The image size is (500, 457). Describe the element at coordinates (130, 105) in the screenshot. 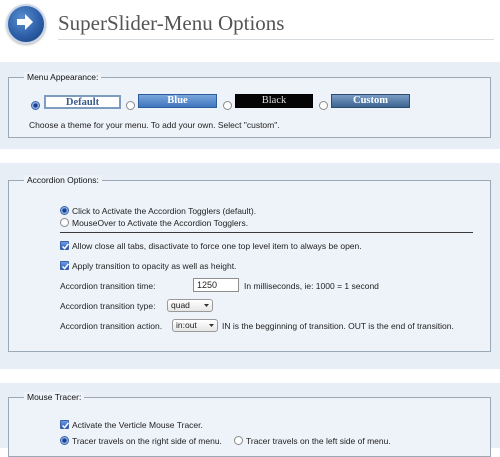

I see `theme-blue-radio` at that location.